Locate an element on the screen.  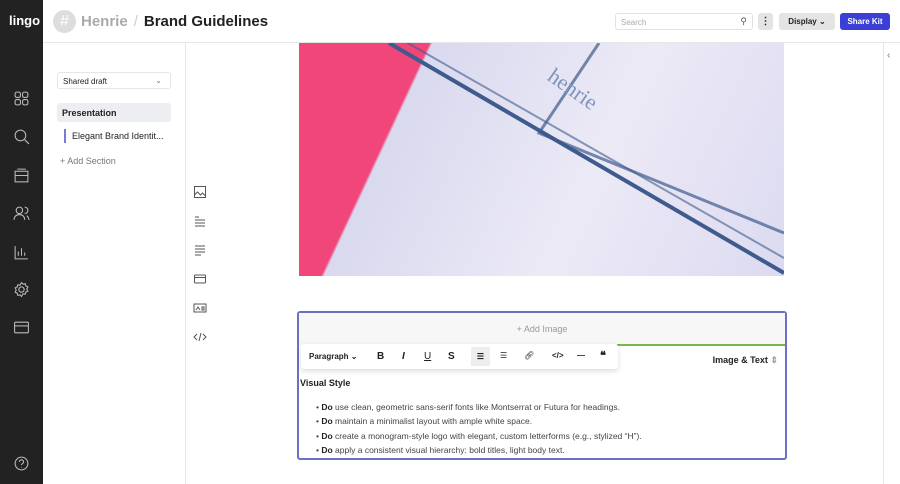
media-block-icon is located at coordinates (200, 308).